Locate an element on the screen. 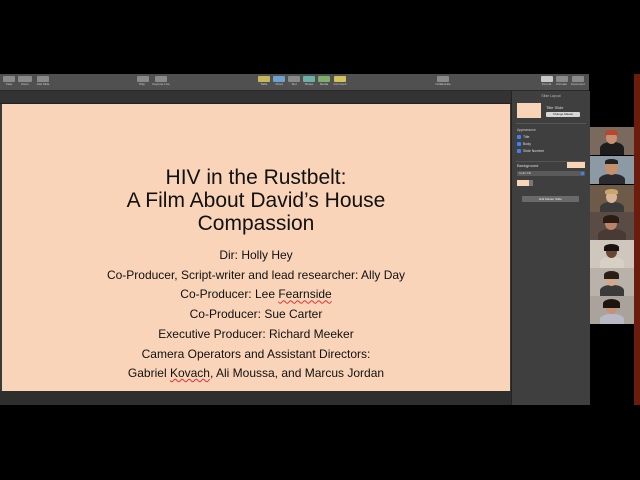 The height and width of the screenshot is (480, 640). color-well is located at coordinates (523, 183).